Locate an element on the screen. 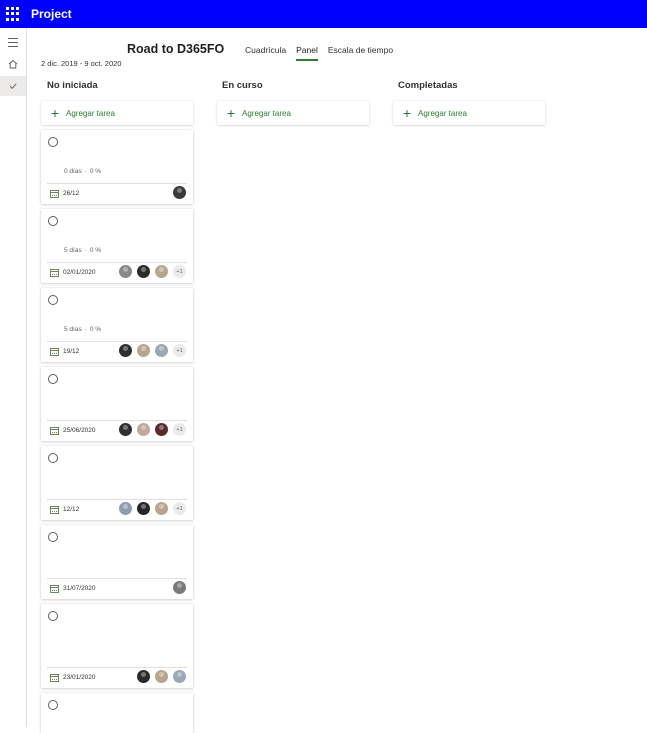 This screenshot has height=733, width=647. card-footer: 19/12 +1 is located at coordinates (117, 351).